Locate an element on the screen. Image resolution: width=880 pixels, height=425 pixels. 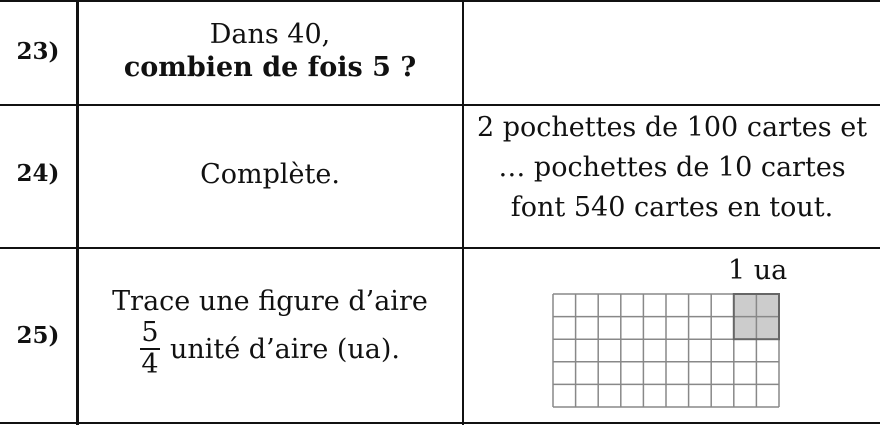
question-24-text: Complète. is located at coordinates (270, 174).